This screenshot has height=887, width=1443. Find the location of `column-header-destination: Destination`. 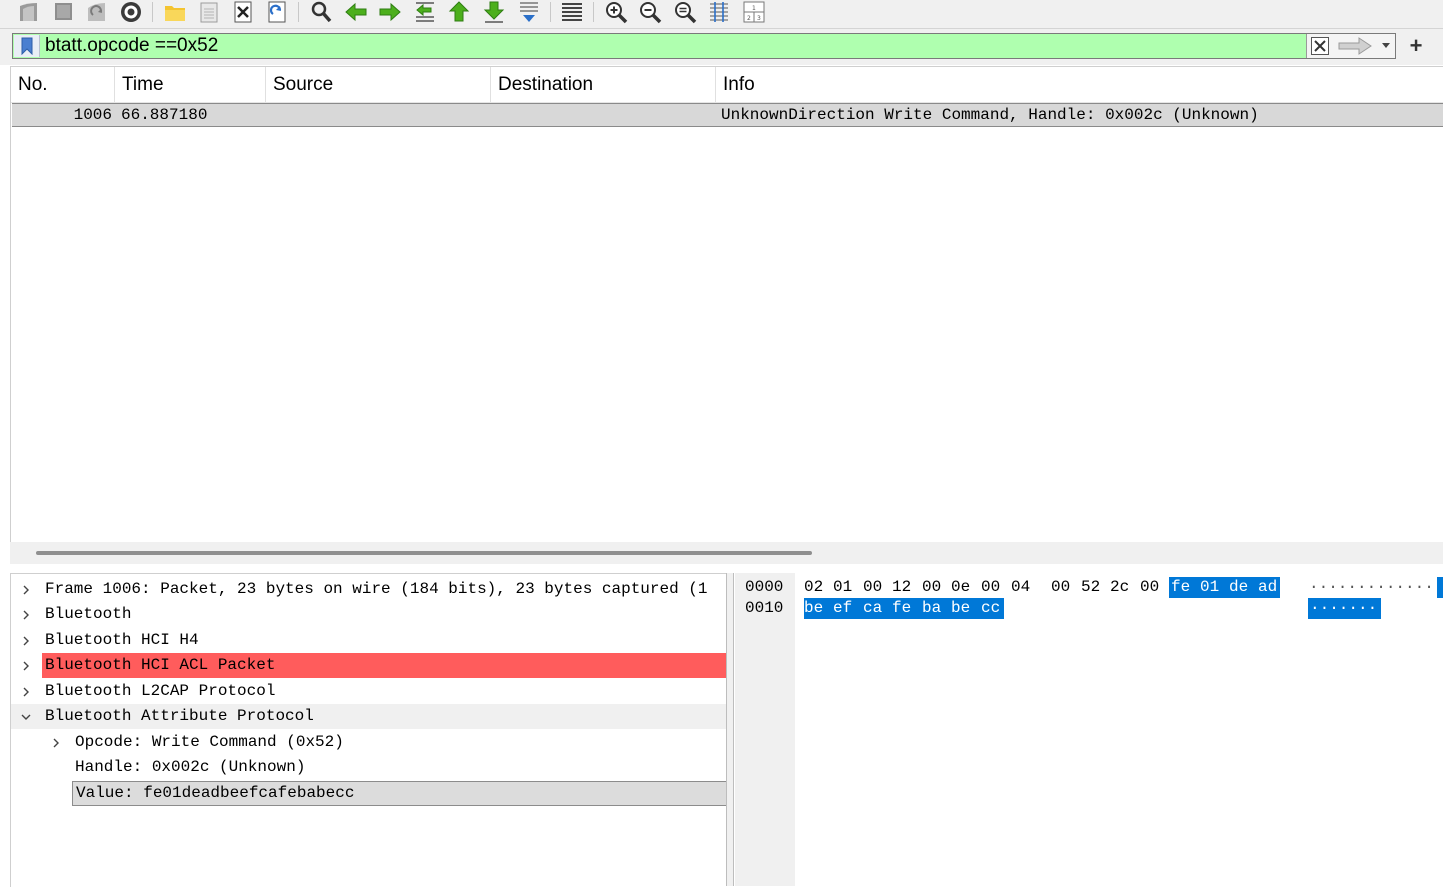

column-header-destination: Destination is located at coordinates (603, 84).